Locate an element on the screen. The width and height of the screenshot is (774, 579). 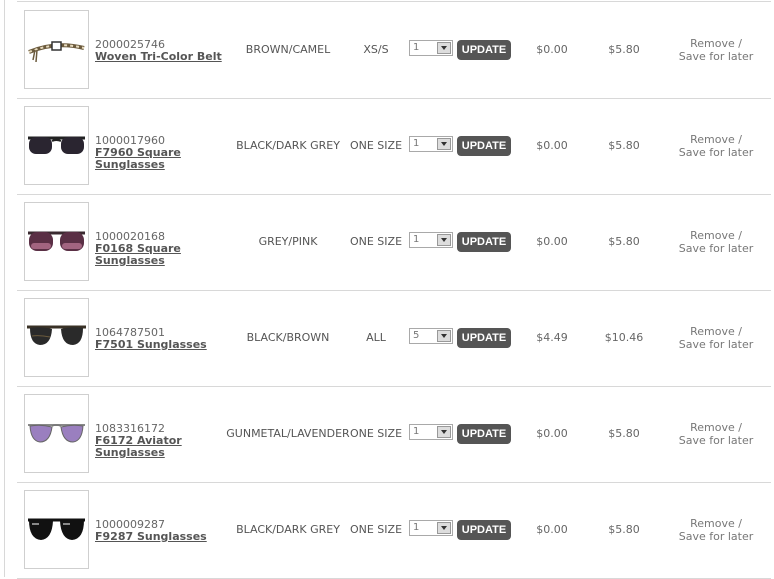
belt-image is located at coordinates (56, 52).